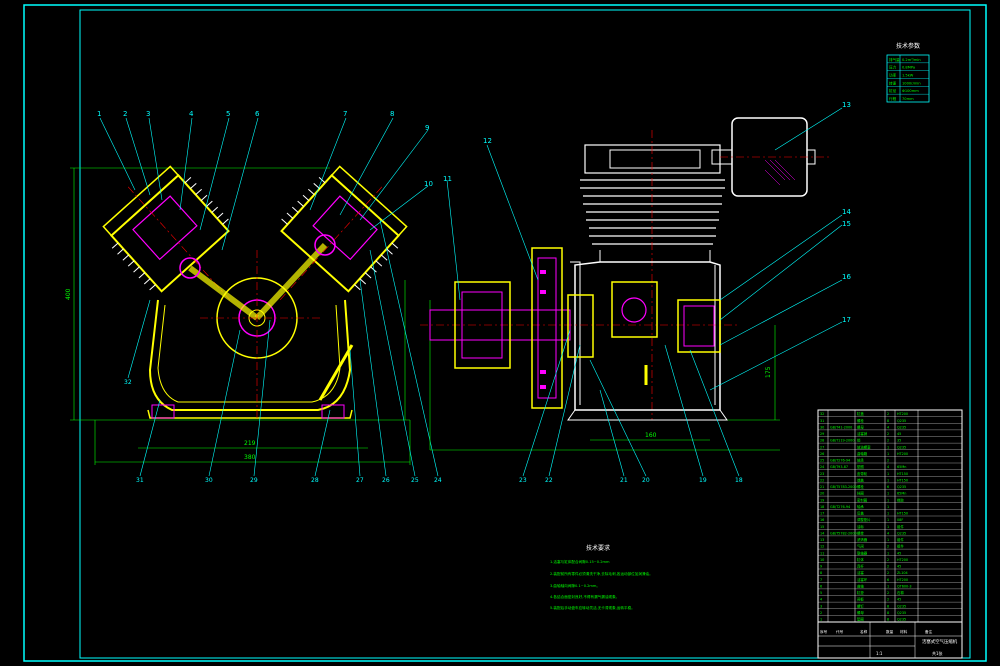  What do you see at coordinates (893, 82) in the screenshot?
I see `spec-label: 转速` at bounding box center [893, 82].